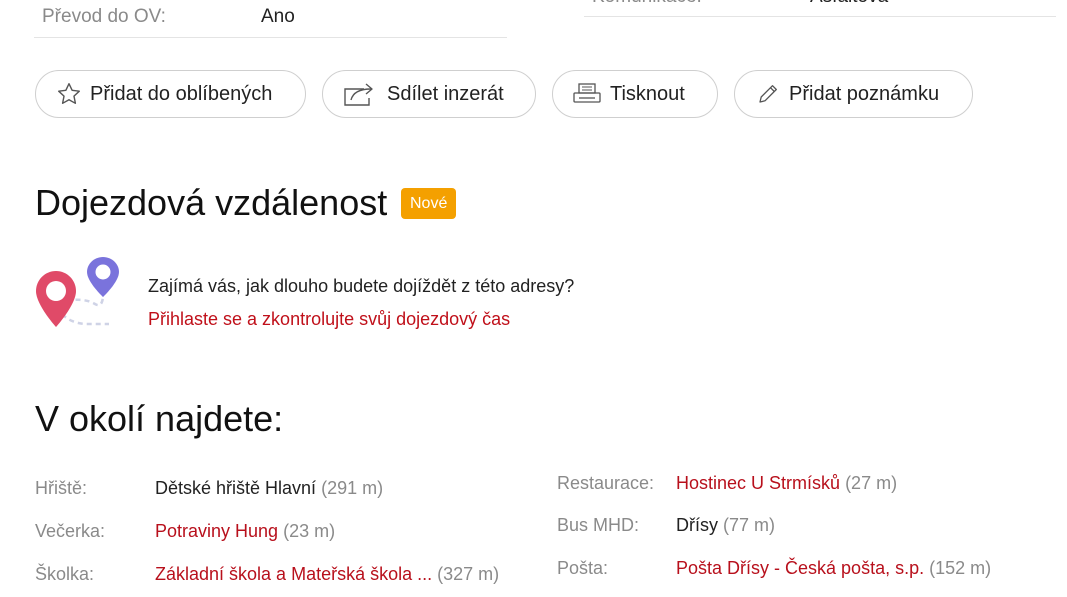 The height and width of the screenshot is (597, 1067). What do you see at coordinates (697, 525) in the screenshot?
I see `nearby-place-name: Dřísy` at bounding box center [697, 525].